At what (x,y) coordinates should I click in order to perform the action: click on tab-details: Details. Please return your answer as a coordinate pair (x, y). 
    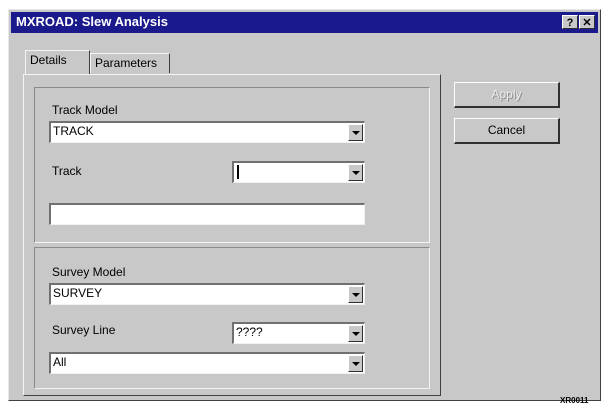
    Looking at the image, I should click on (57, 62).